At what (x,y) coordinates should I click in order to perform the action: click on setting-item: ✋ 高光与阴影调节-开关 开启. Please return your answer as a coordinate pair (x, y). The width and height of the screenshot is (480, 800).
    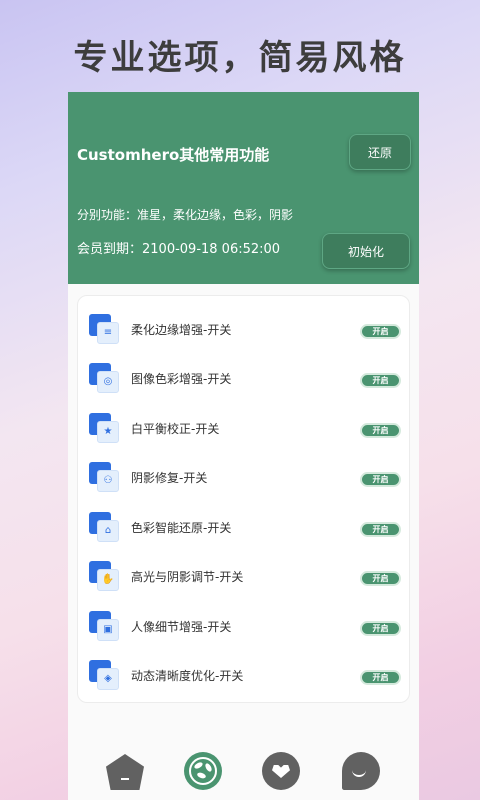
    Looking at the image, I should click on (244, 575).